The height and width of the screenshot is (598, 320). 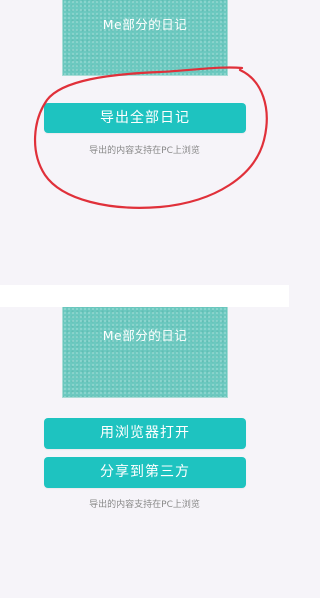 What do you see at coordinates (145, 433) in the screenshot?
I see `open-in-browser-button: 用浏览器打开` at bounding box center [145, 433].